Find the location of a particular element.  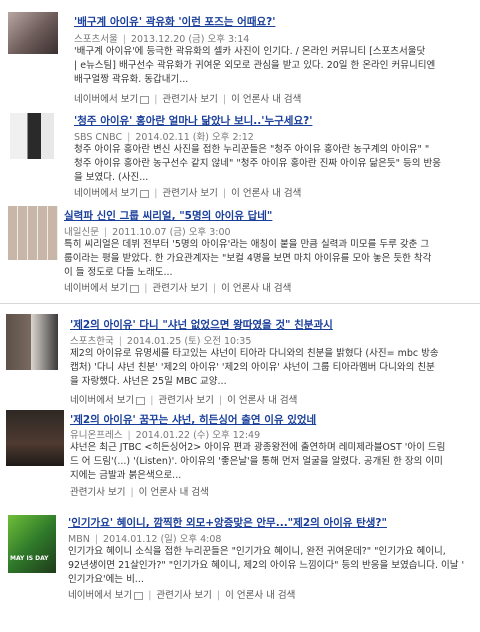

album-cover-label: MAY IS DAY is located at coordinates (29, 558).